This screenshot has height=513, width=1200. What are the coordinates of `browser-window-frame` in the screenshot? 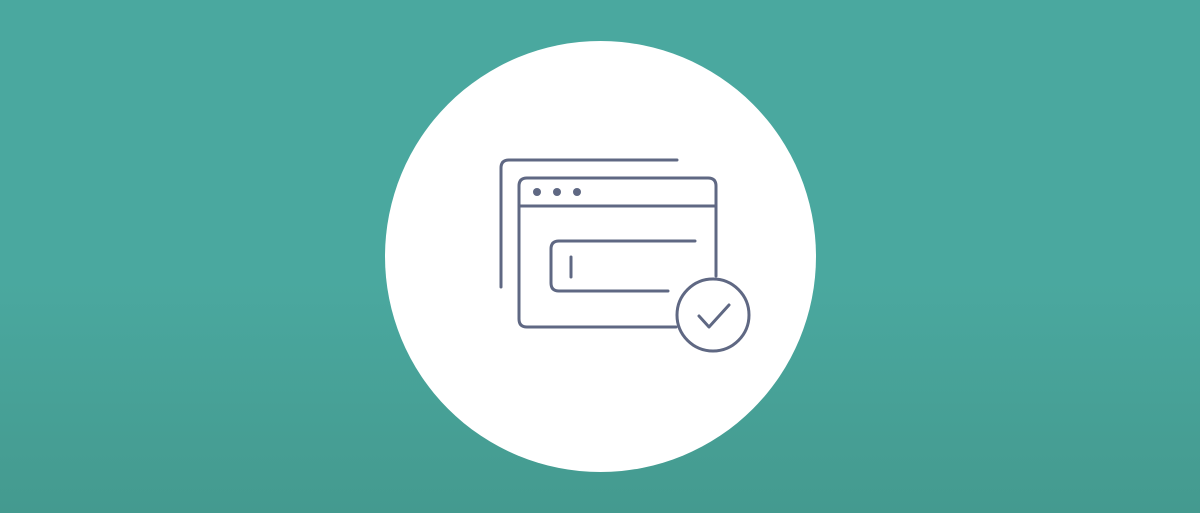 It's located at (617, 252).